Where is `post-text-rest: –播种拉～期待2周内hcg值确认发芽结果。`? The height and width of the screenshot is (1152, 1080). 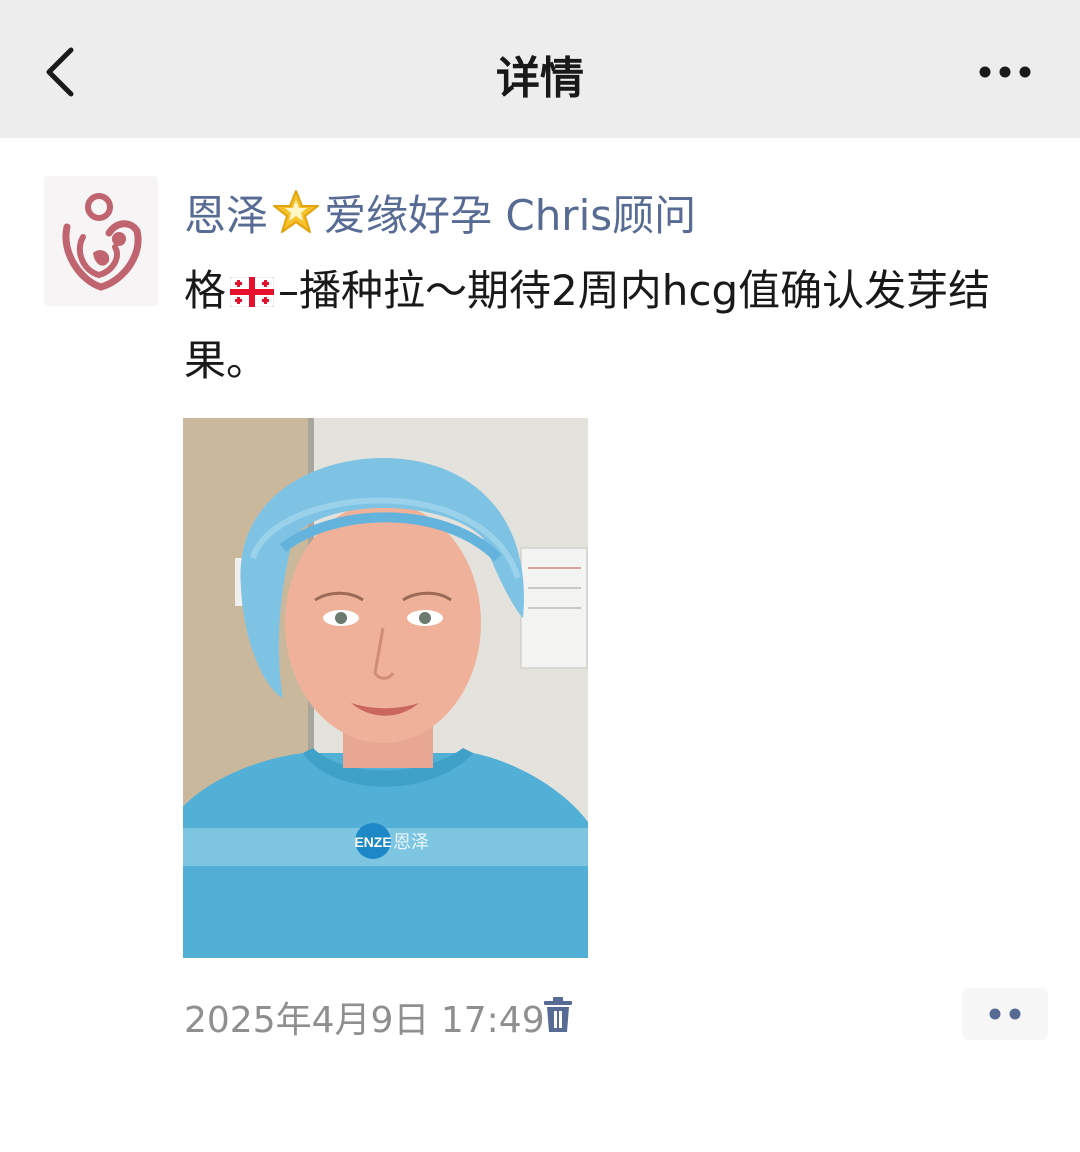 post-text-rest: –播种拉～期待2周内hcg值确认发芽结果。 is located at coordinates (587, 325).